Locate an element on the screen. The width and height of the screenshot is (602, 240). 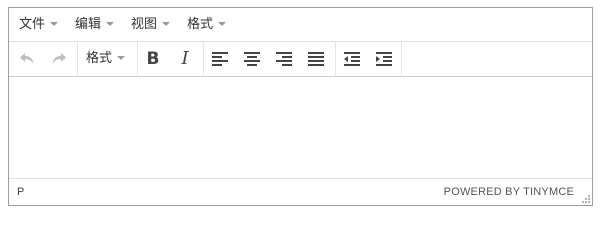
menu-edit: 编辑 is located at coordinates (95, 25).